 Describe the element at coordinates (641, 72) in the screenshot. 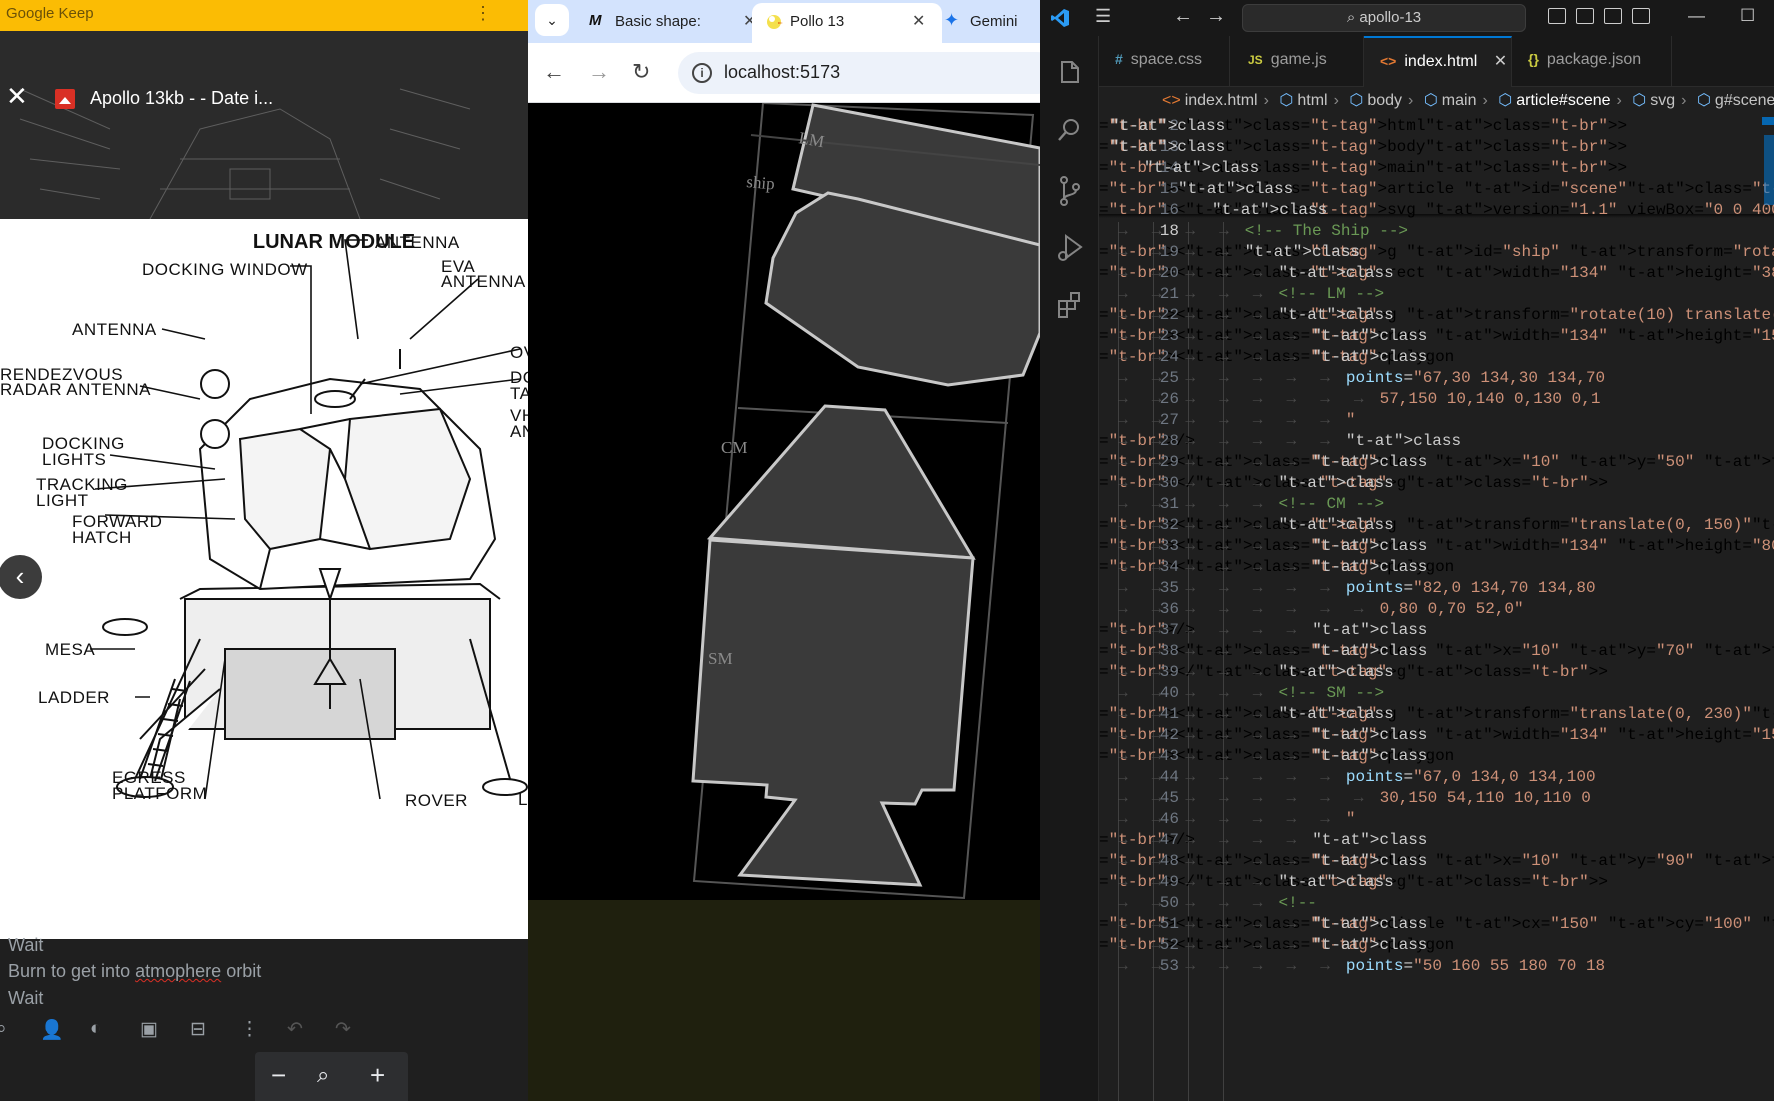

I see `reload-icon: ↻` at that location.